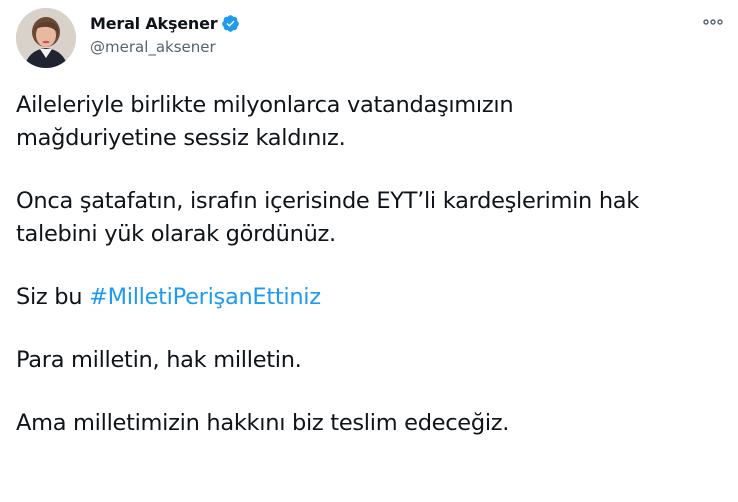 Image resolution: width=738 pixels, height=502 pixels. I want to click on author-block: Meral Akşener @meral_aksener, so click(165, 34).